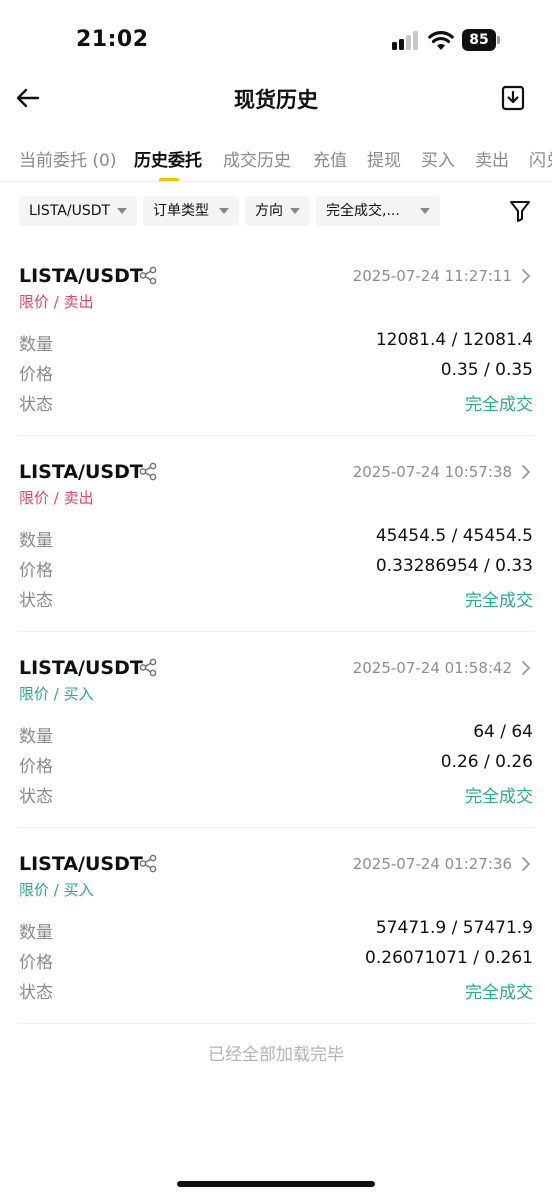 The height and width of the screenshot is (1199, 552). I want to click on battery-icon: 85, so click(481, 40).